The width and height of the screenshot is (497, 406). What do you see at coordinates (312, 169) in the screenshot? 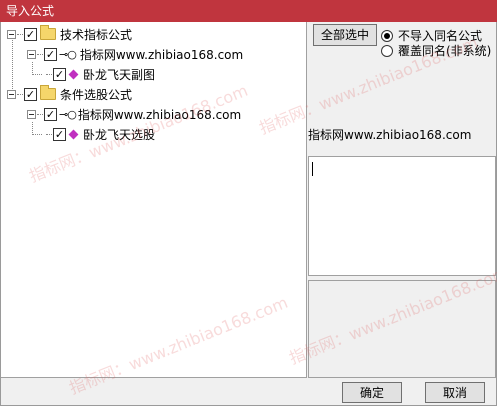
I see `text-caret` at bounding box center [312, 169].